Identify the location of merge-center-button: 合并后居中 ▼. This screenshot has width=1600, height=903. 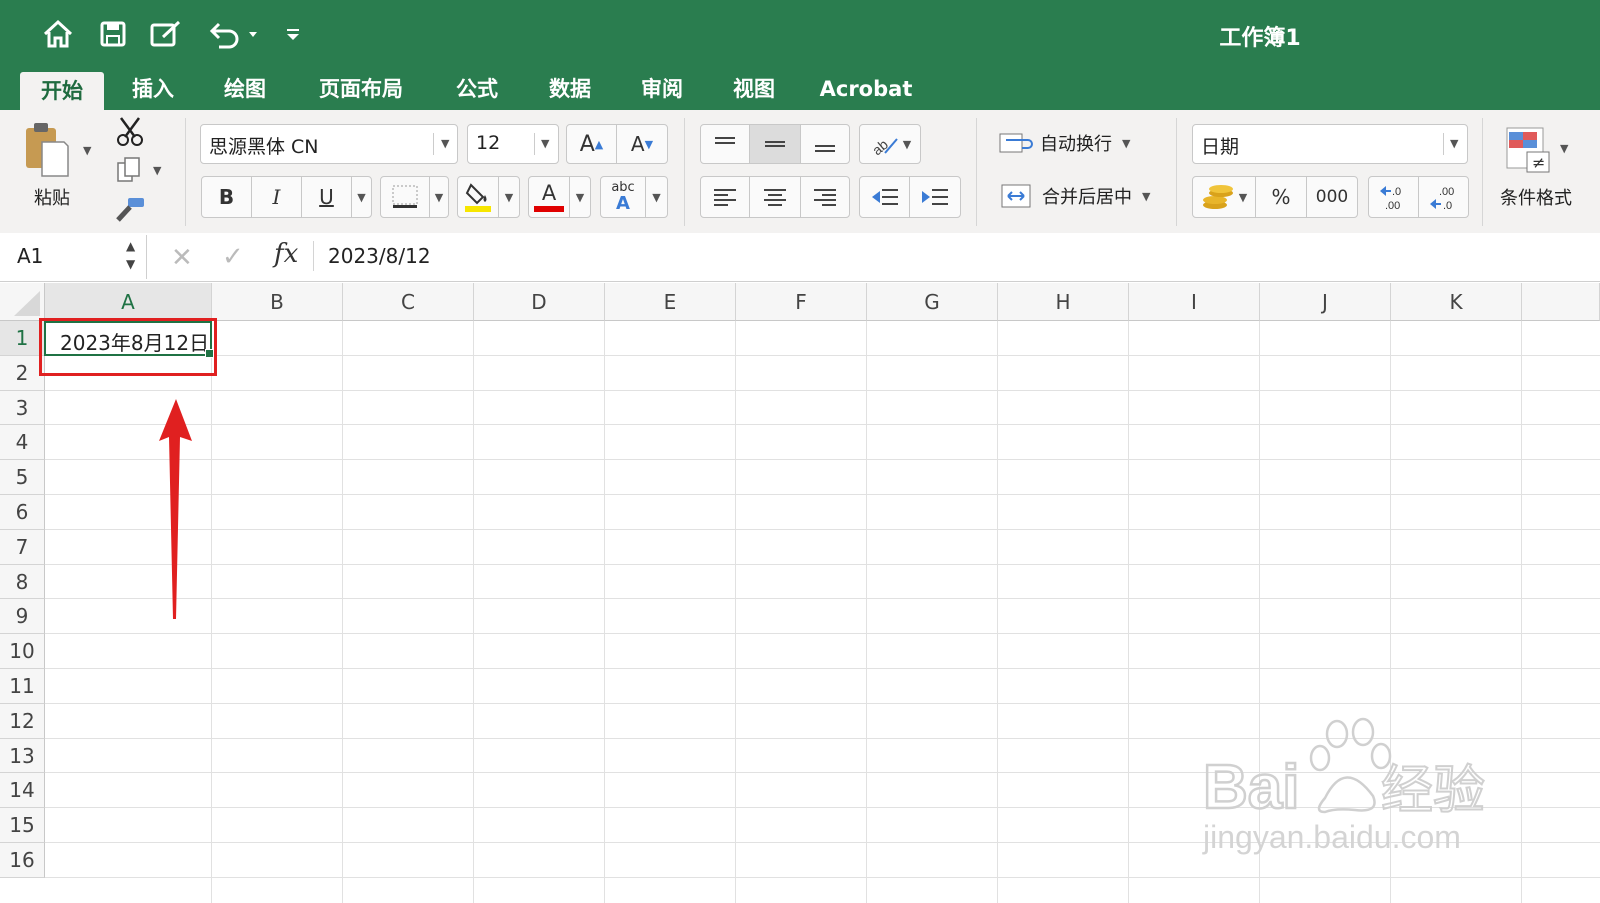
(1075, 196).